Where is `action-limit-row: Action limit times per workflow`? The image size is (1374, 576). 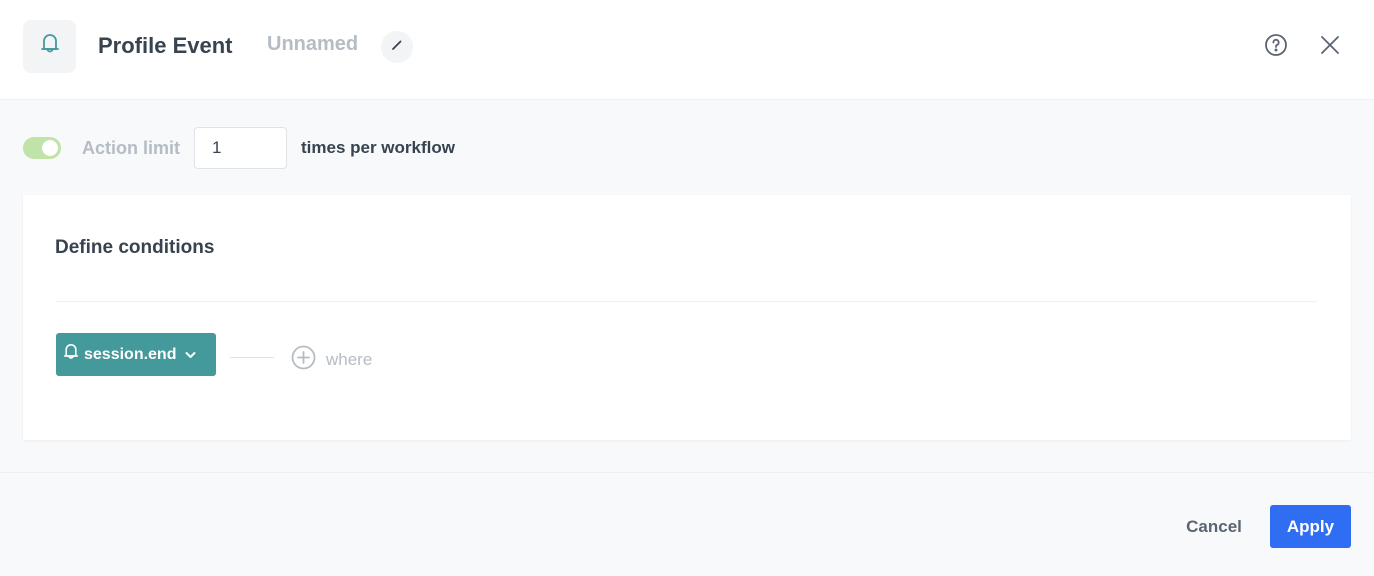 action-limit-row: Action limit times per workflow is located at coordinates (239, 148).